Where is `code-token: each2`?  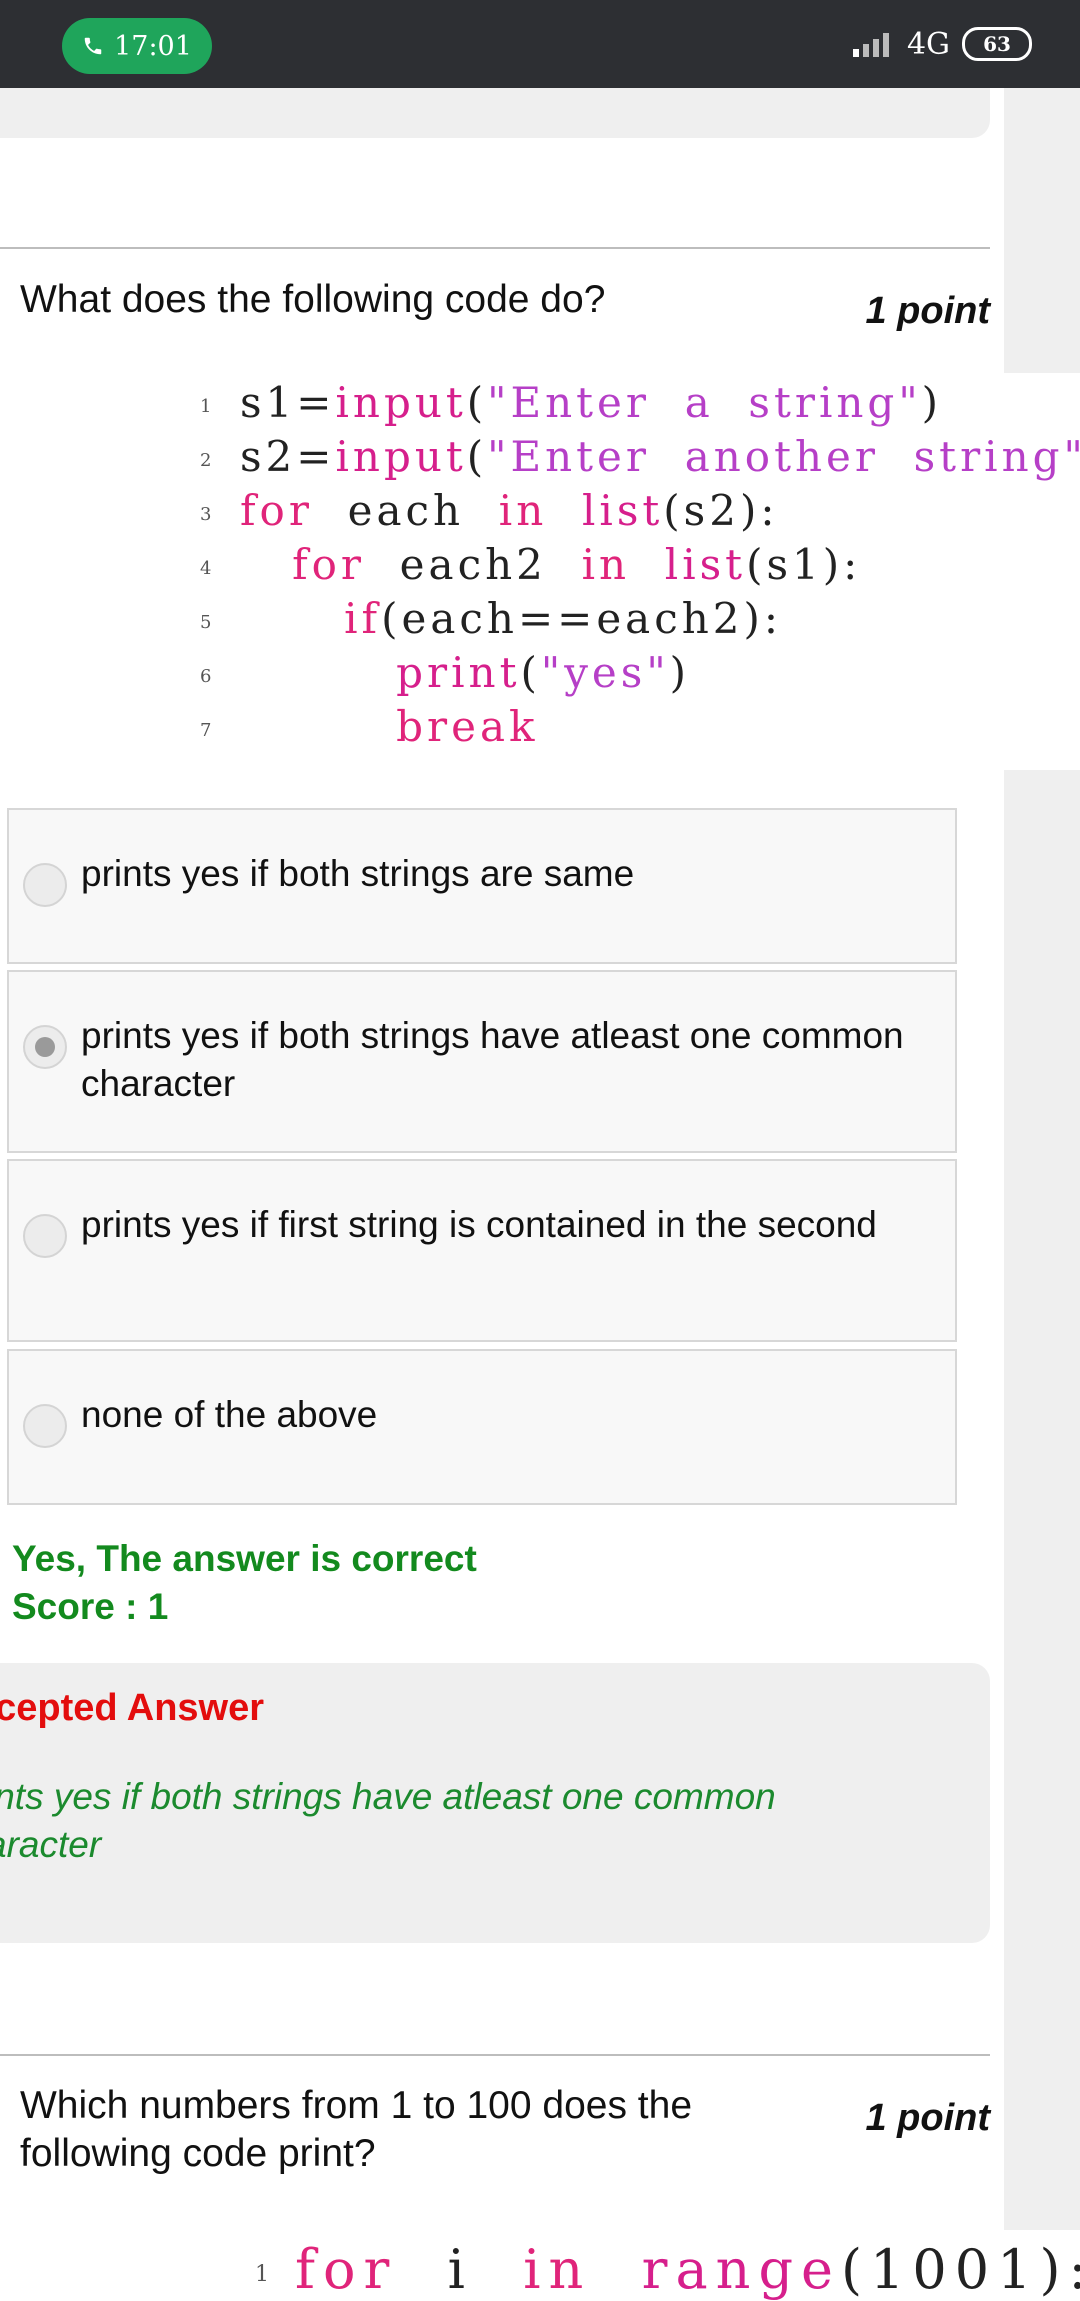
code-token: each2 is located at coordinates (473, 564).